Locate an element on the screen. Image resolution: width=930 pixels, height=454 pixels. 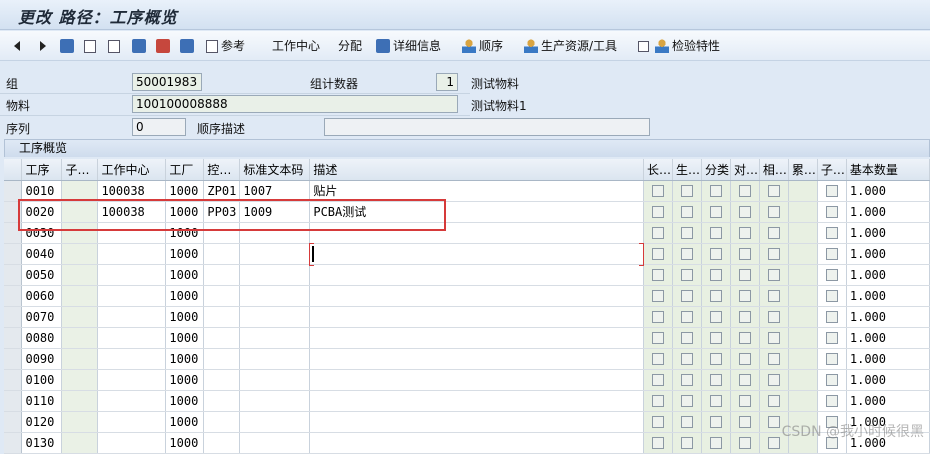
copy-button is located at coordinates (164, 46).